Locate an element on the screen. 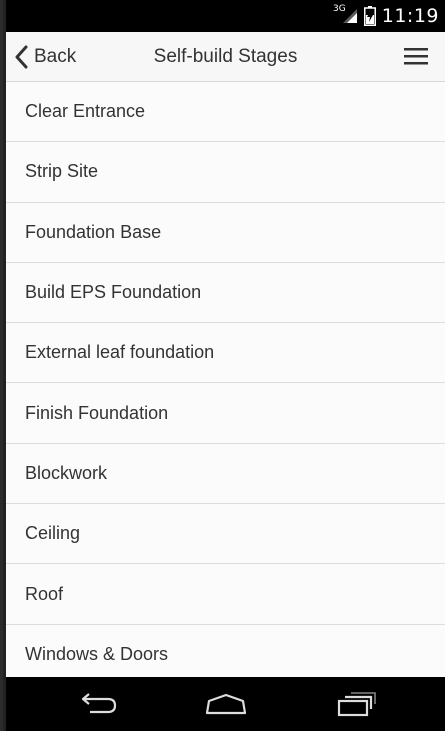 The width and height of the screenshot is (445, 731). status-bar: 3G 11:19 is located at coordinates (225, 16).